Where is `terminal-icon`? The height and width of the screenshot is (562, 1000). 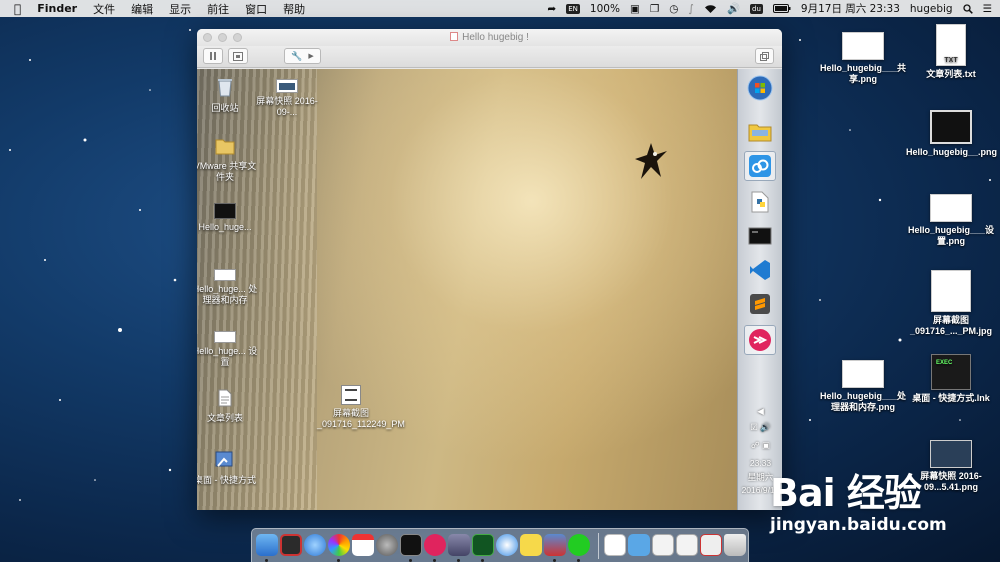
terminal-icon is located at coordinates (411, 545).